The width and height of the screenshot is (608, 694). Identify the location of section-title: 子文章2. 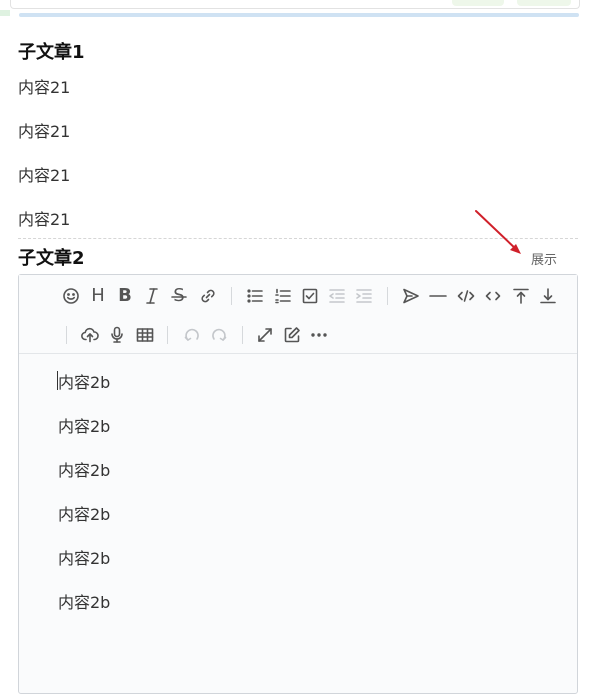
(51, 258).